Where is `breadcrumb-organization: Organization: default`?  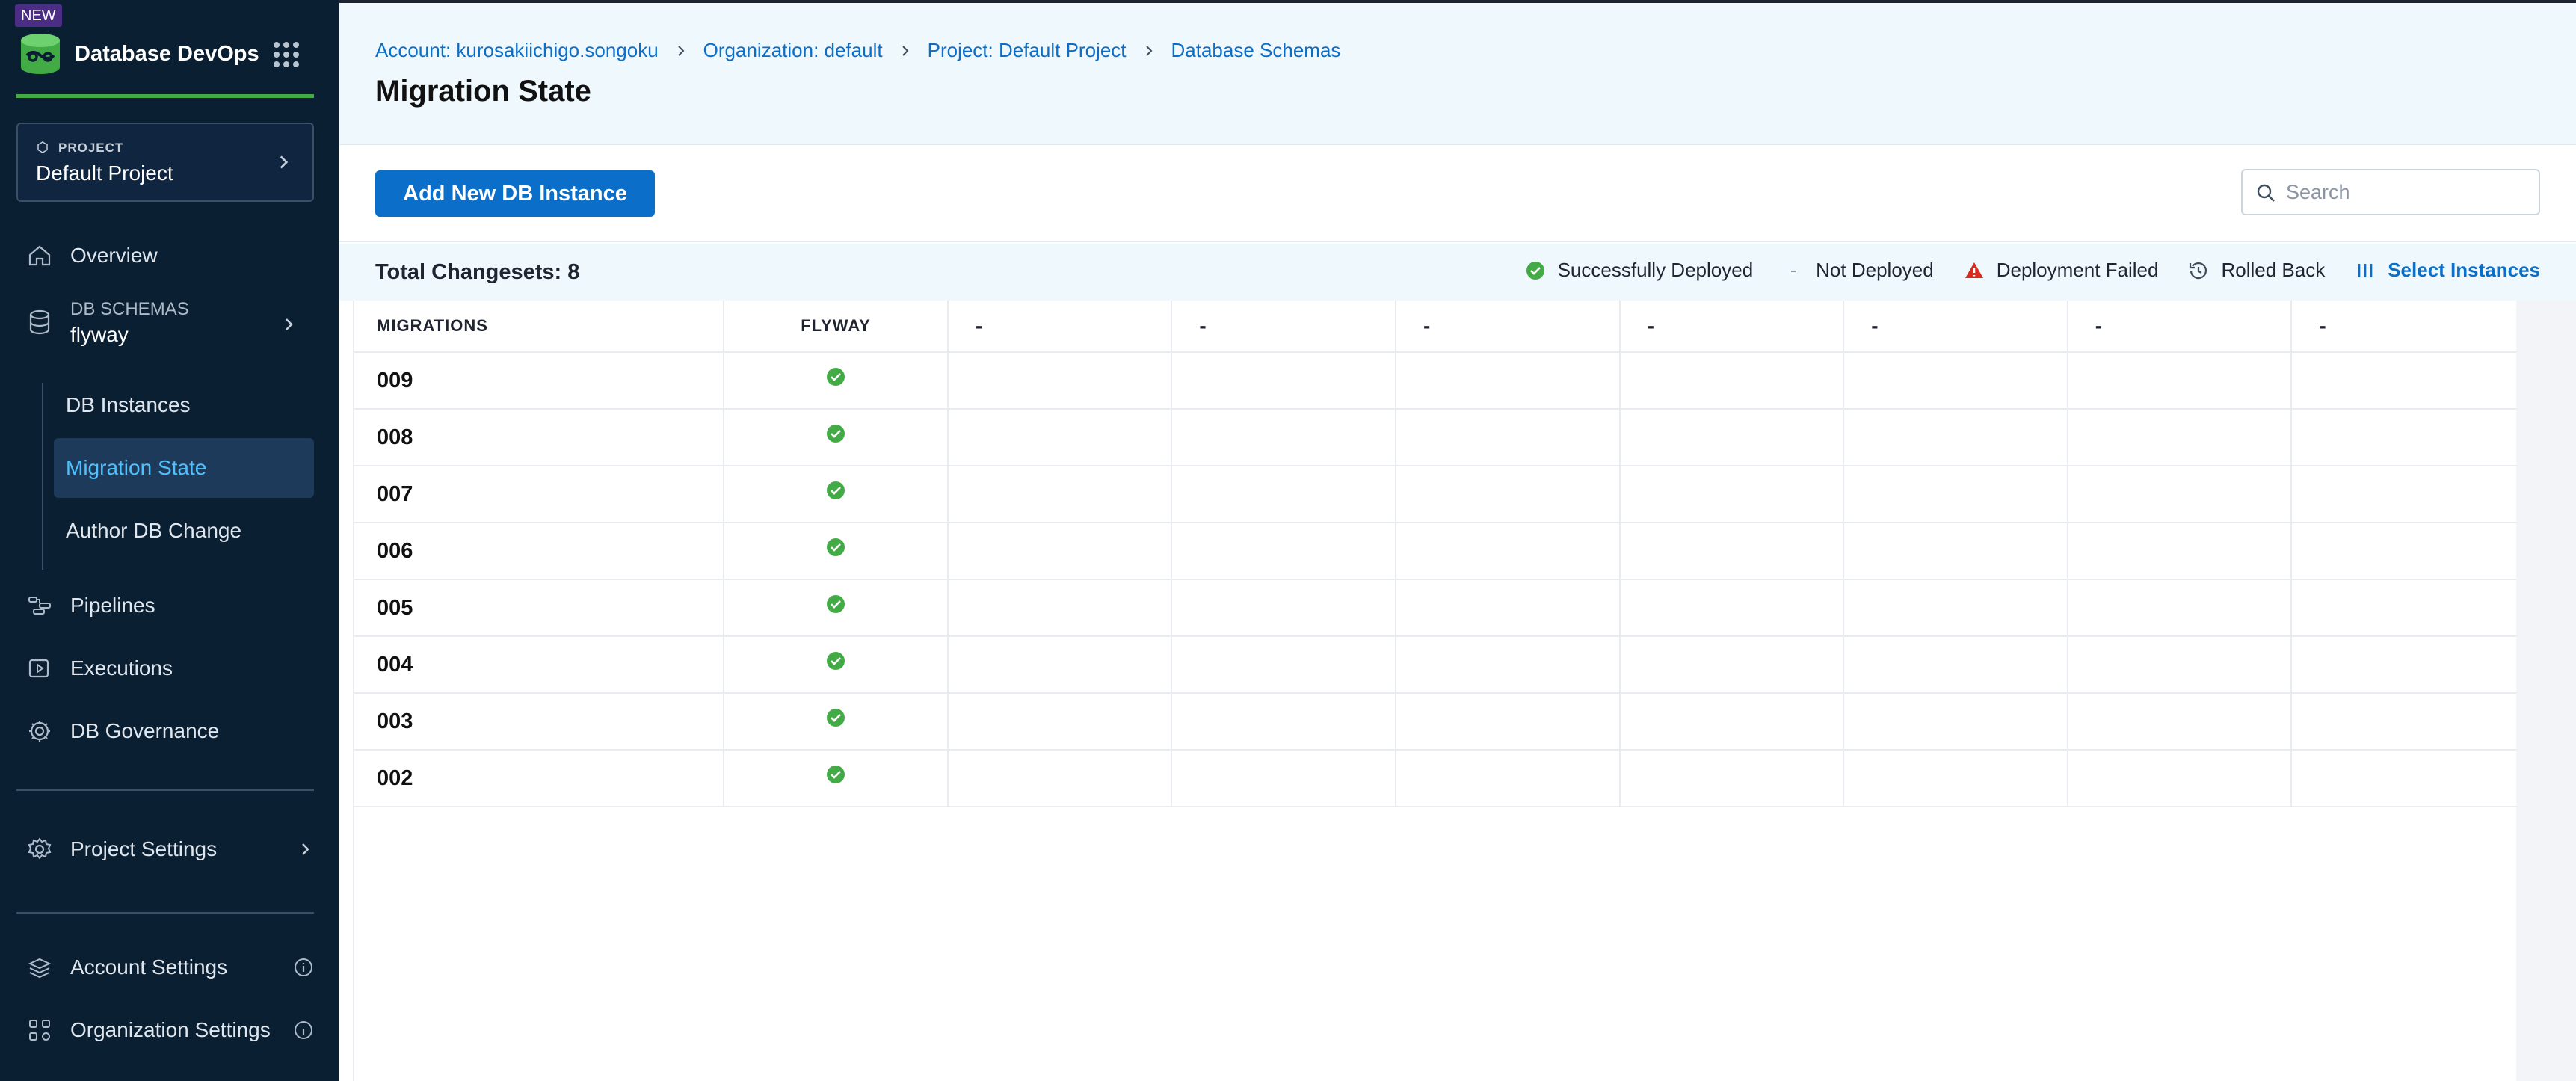 breadcrumb-organization: Organization: default is located at coordinates (793, 51).